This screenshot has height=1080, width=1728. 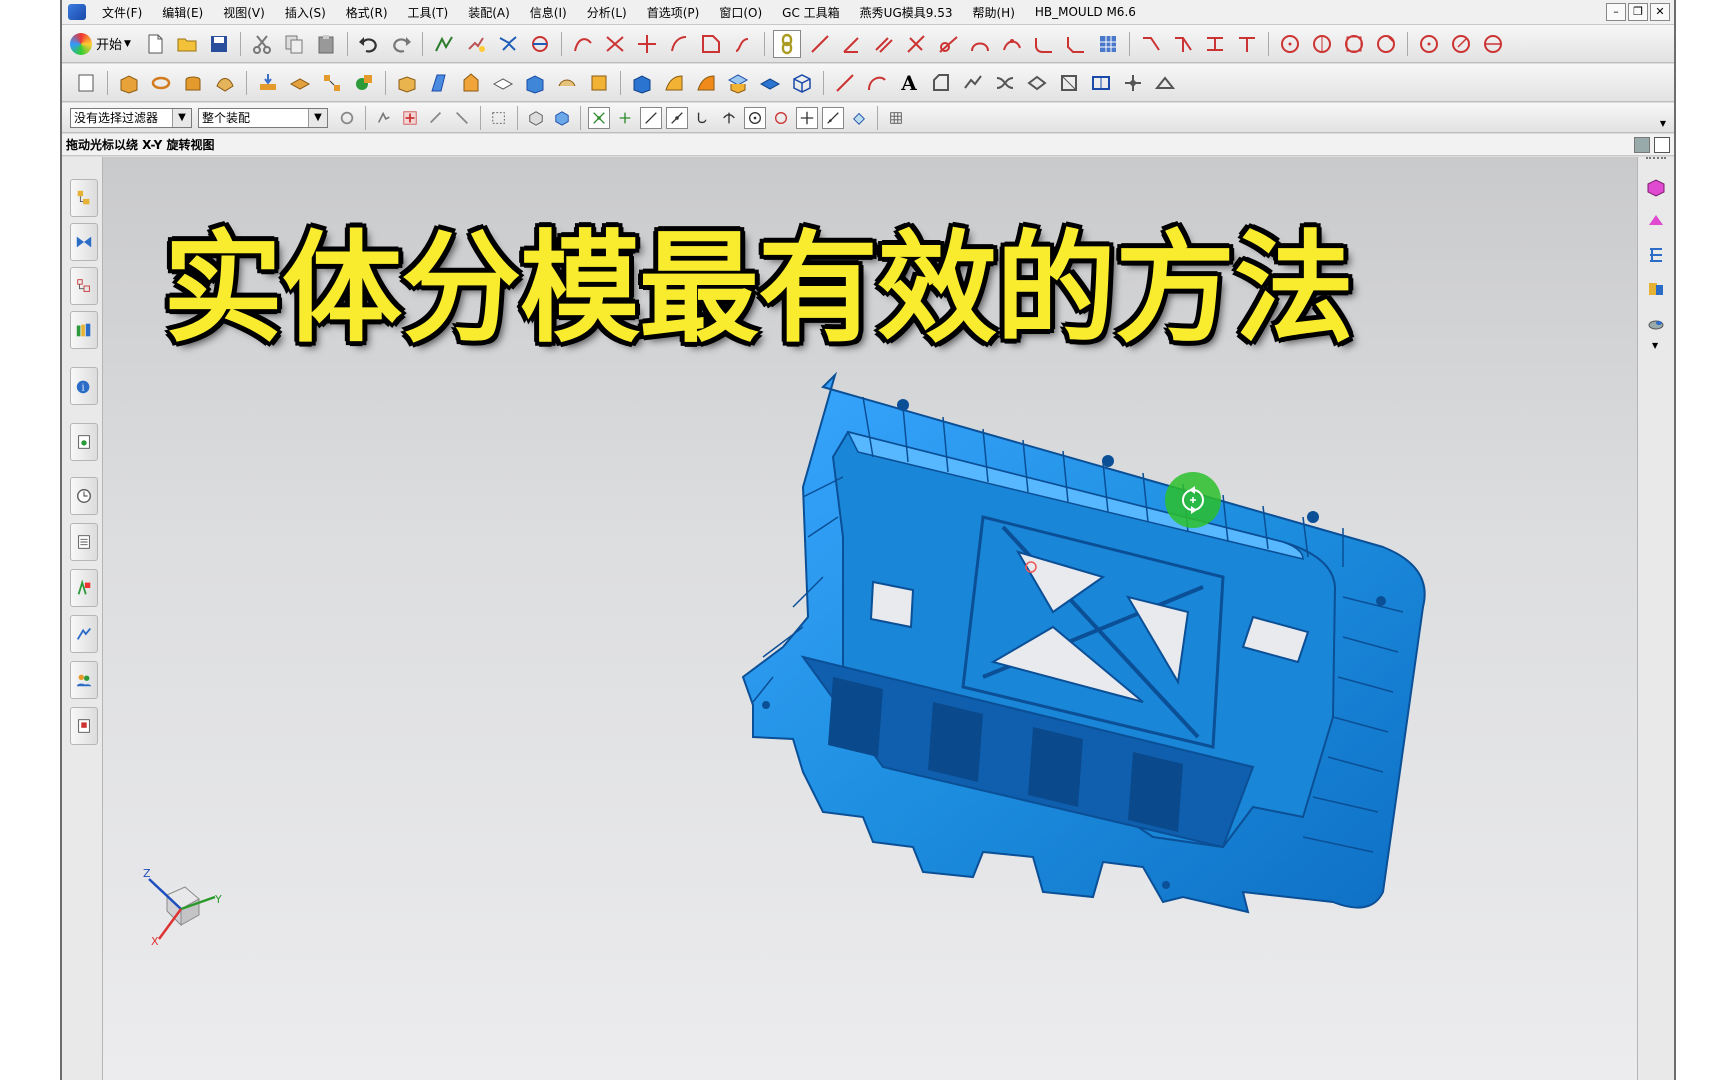 I want to click on select-feature-icon, so click(x=384, y=118).